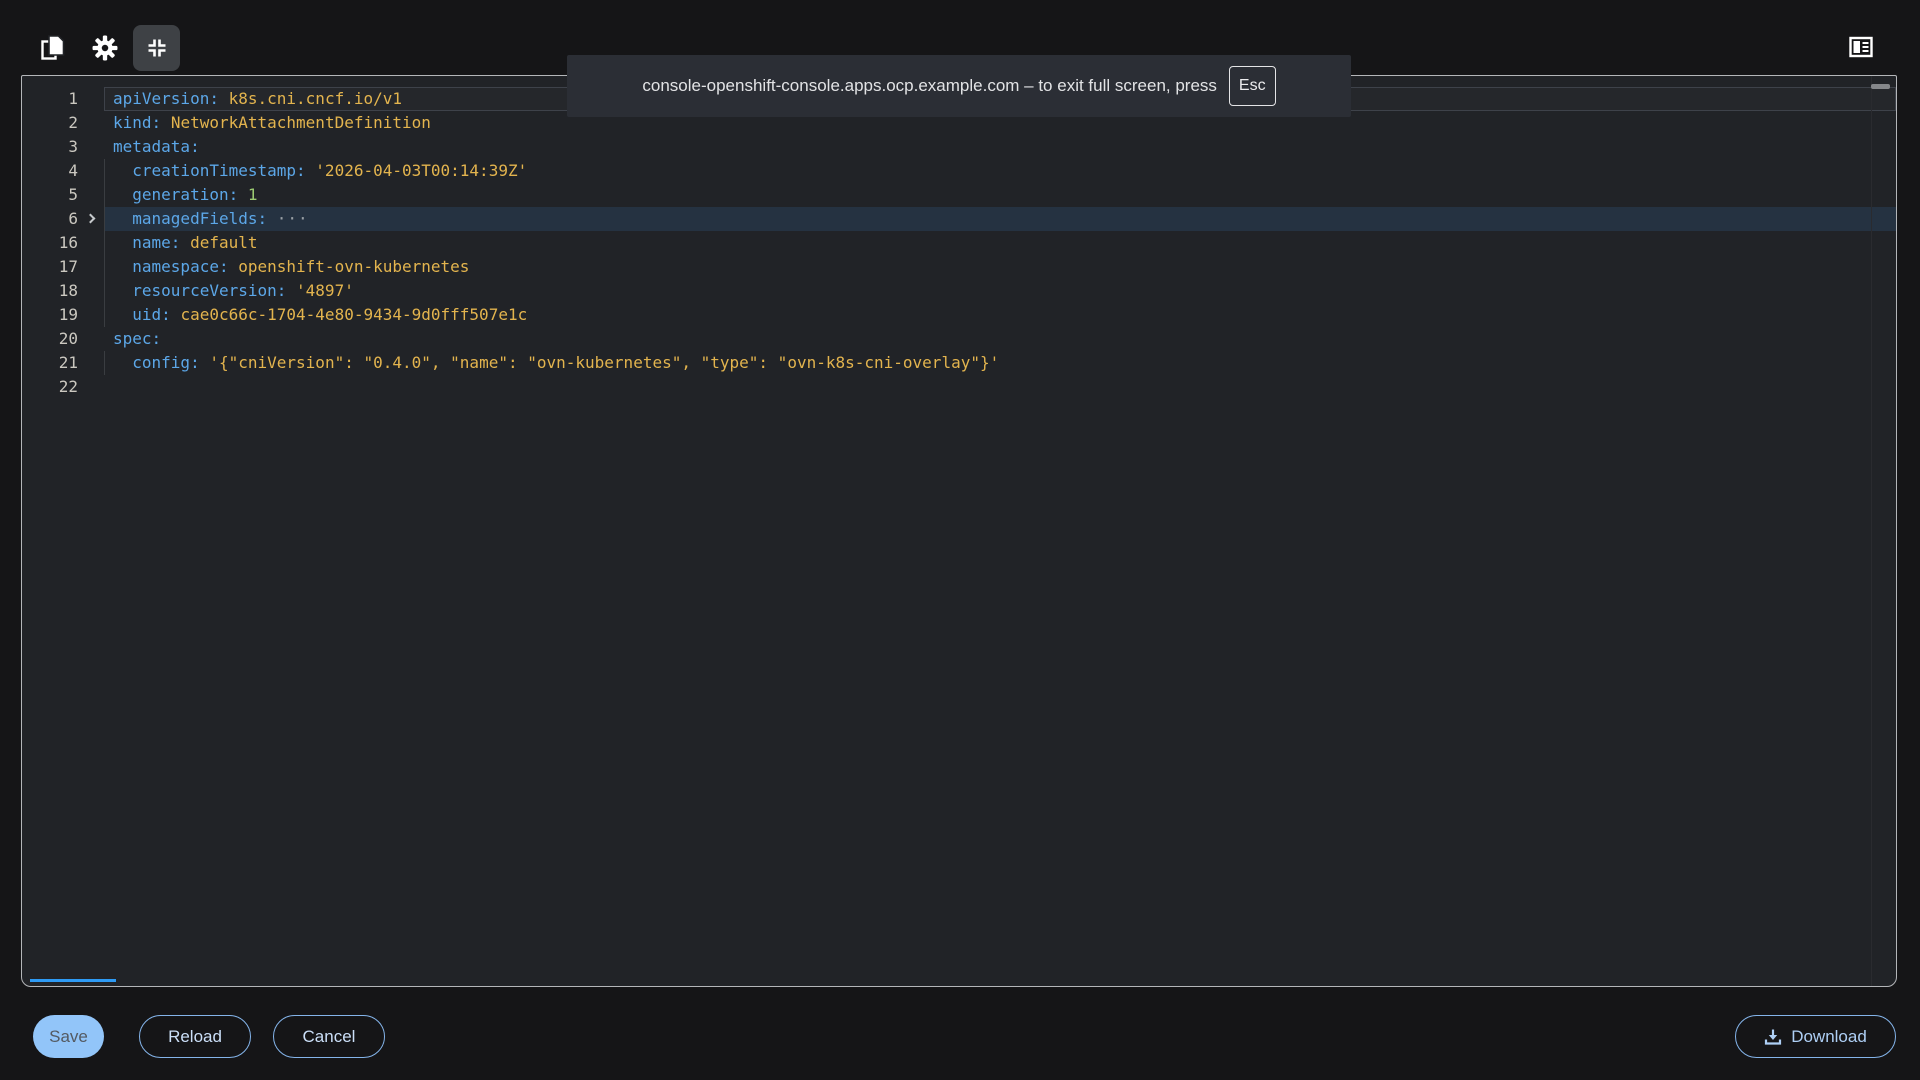 This screenshot has width=1920, height=1080. What do you see at coordinates (68, 386) in the screenshot?
I see `line-number: 22` at bounding box center [68, 386].